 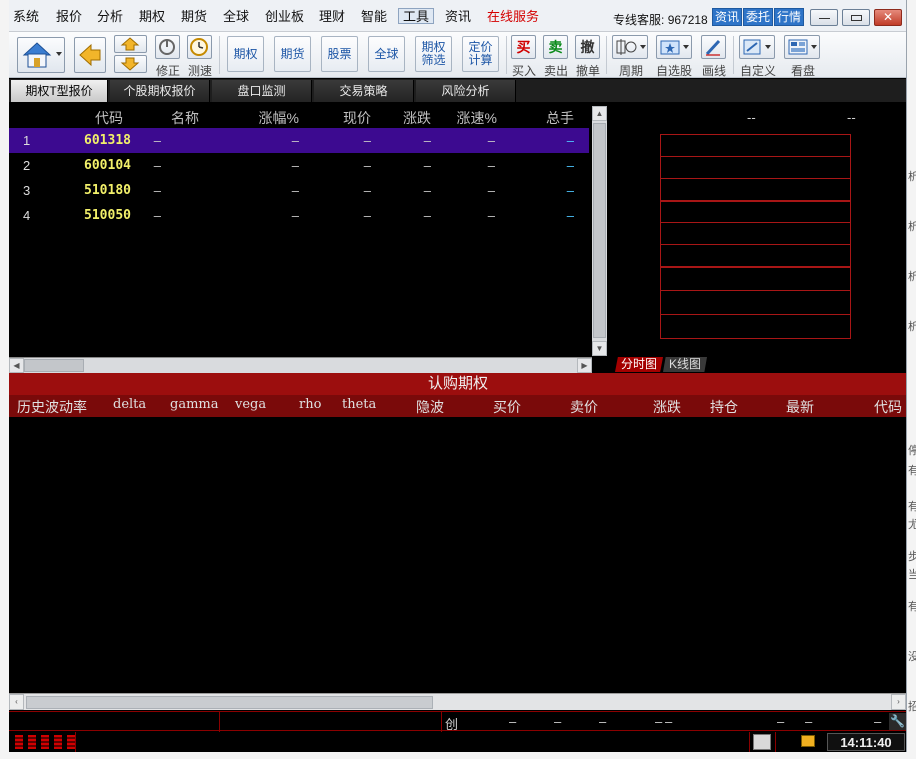 What do you see at coordinates (588, 71) in the screenshot?
I see `cancel-order-label: 撤单` at bounding box center [588, 71].